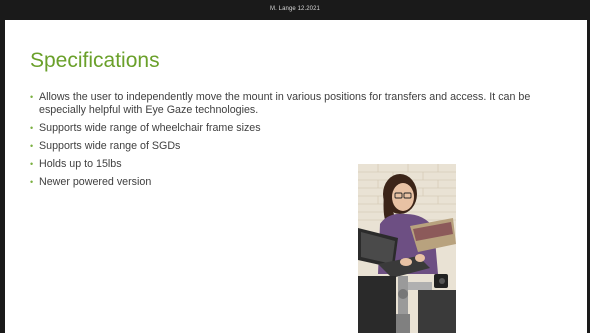  What do you see at coordinates (2, 176) in the screenshot?
I see `left-border` at bounding box center [2, 176].